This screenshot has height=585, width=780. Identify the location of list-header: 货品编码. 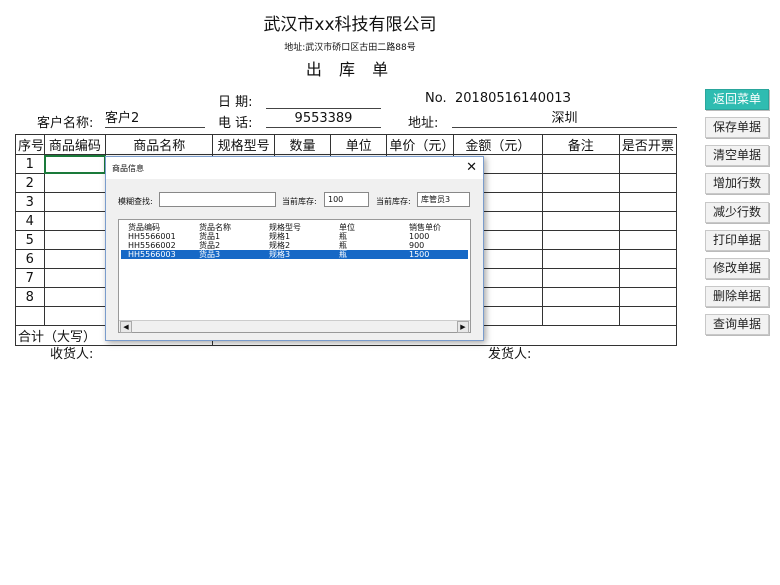
(144, 227).